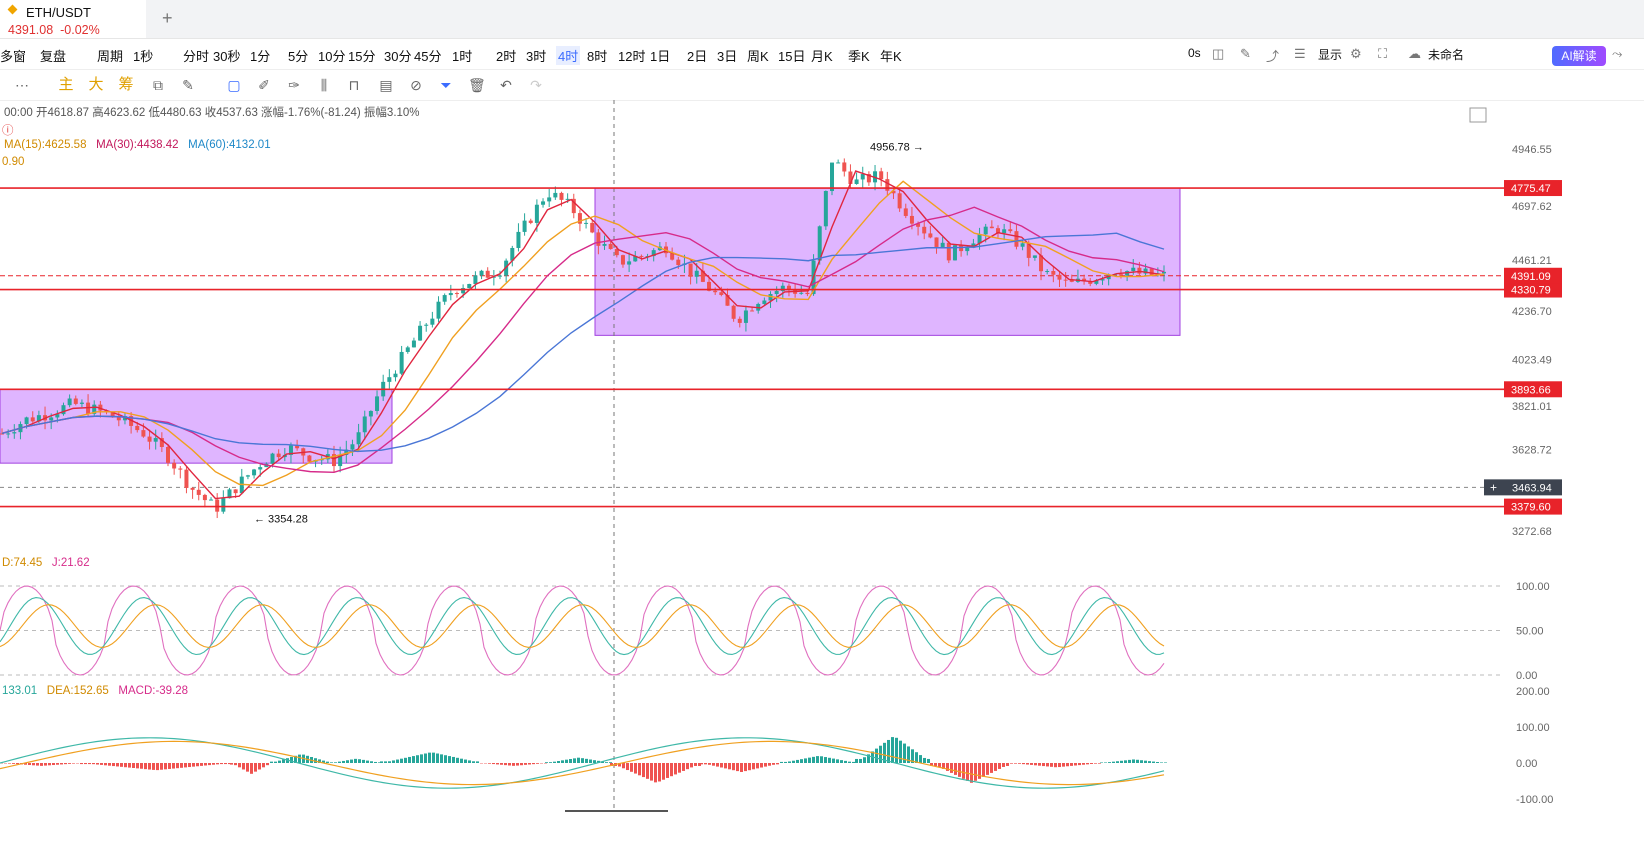  Describe the element at coordinates (158, 85) in the screenshot. I see `compare-icon: ⧉` at that location.